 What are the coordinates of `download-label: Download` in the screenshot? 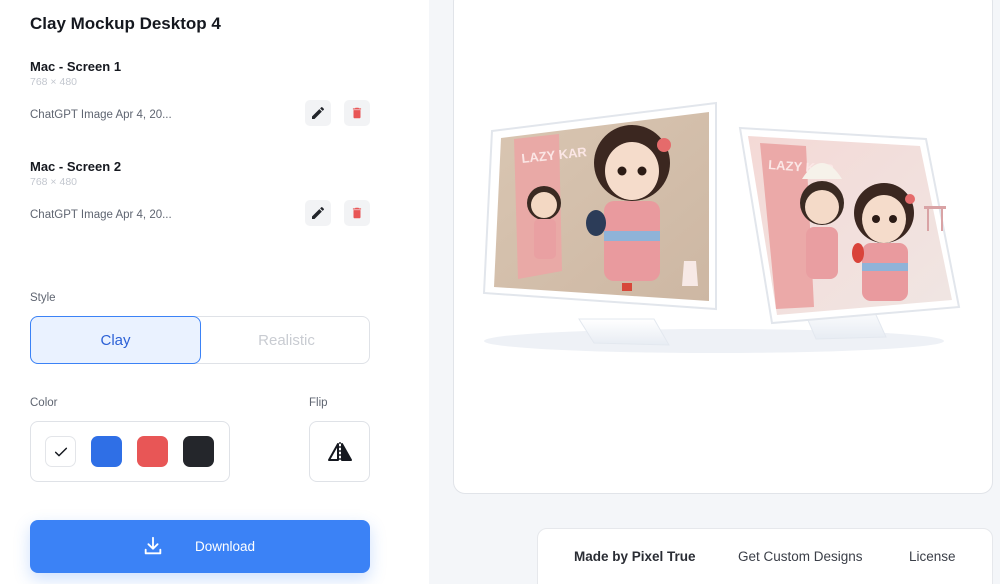 It's located at (225, 546).